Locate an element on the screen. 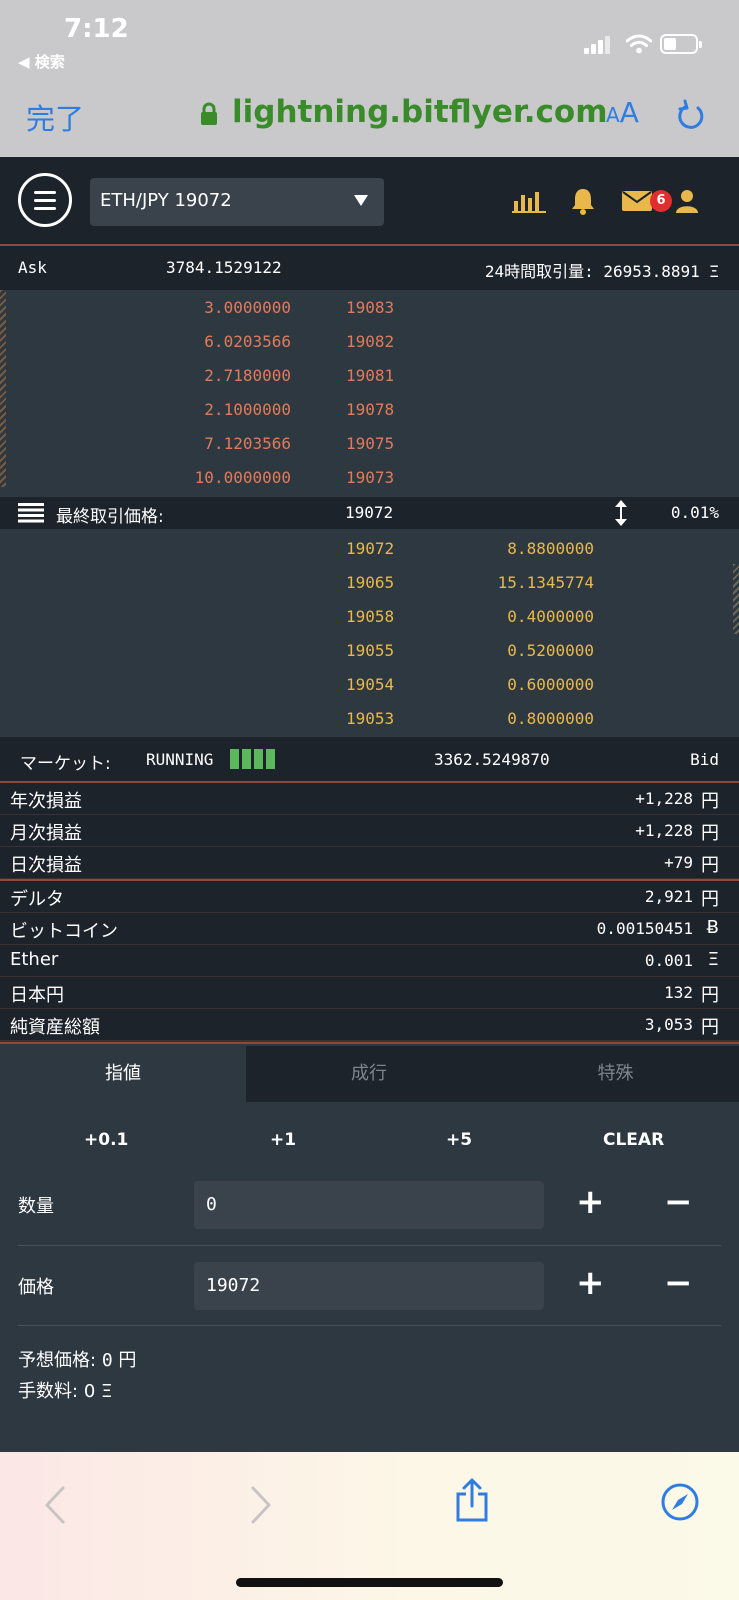  balance-value: 132 is located at coordinates (678, 992).